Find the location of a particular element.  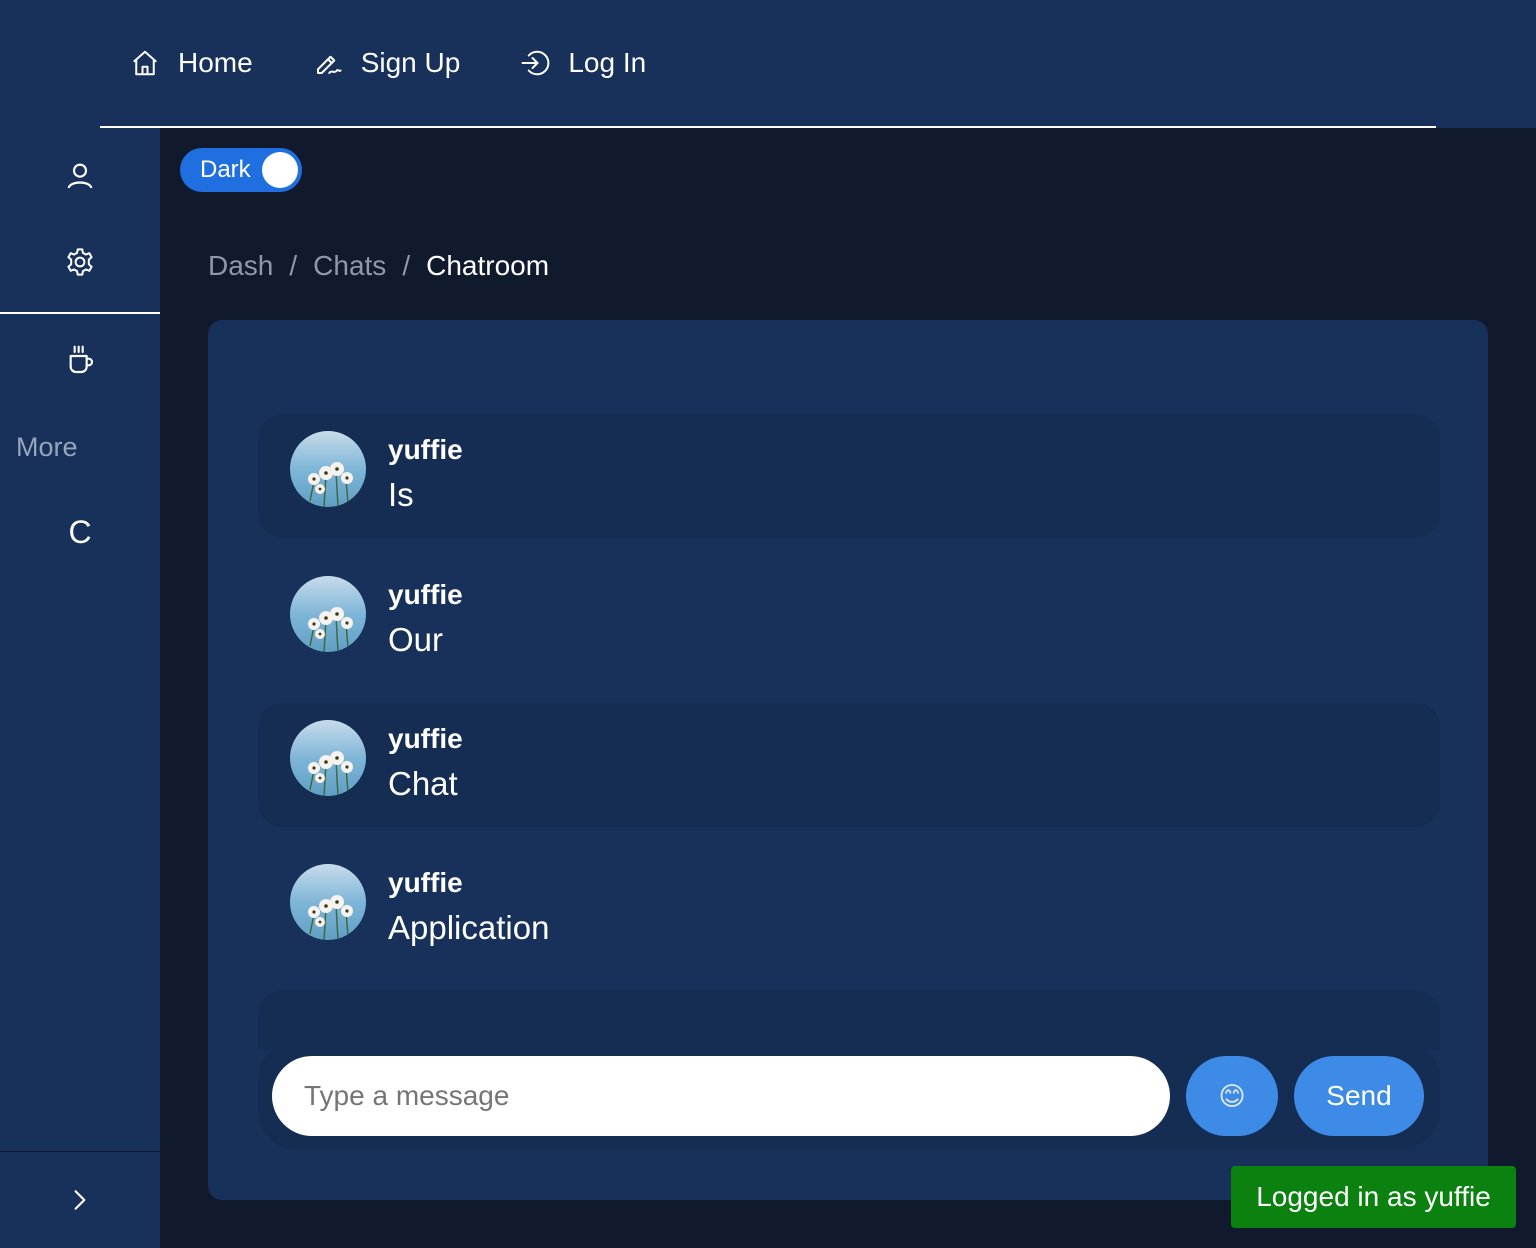

theme-toggle: Dark is located at coordinates (241, 170).